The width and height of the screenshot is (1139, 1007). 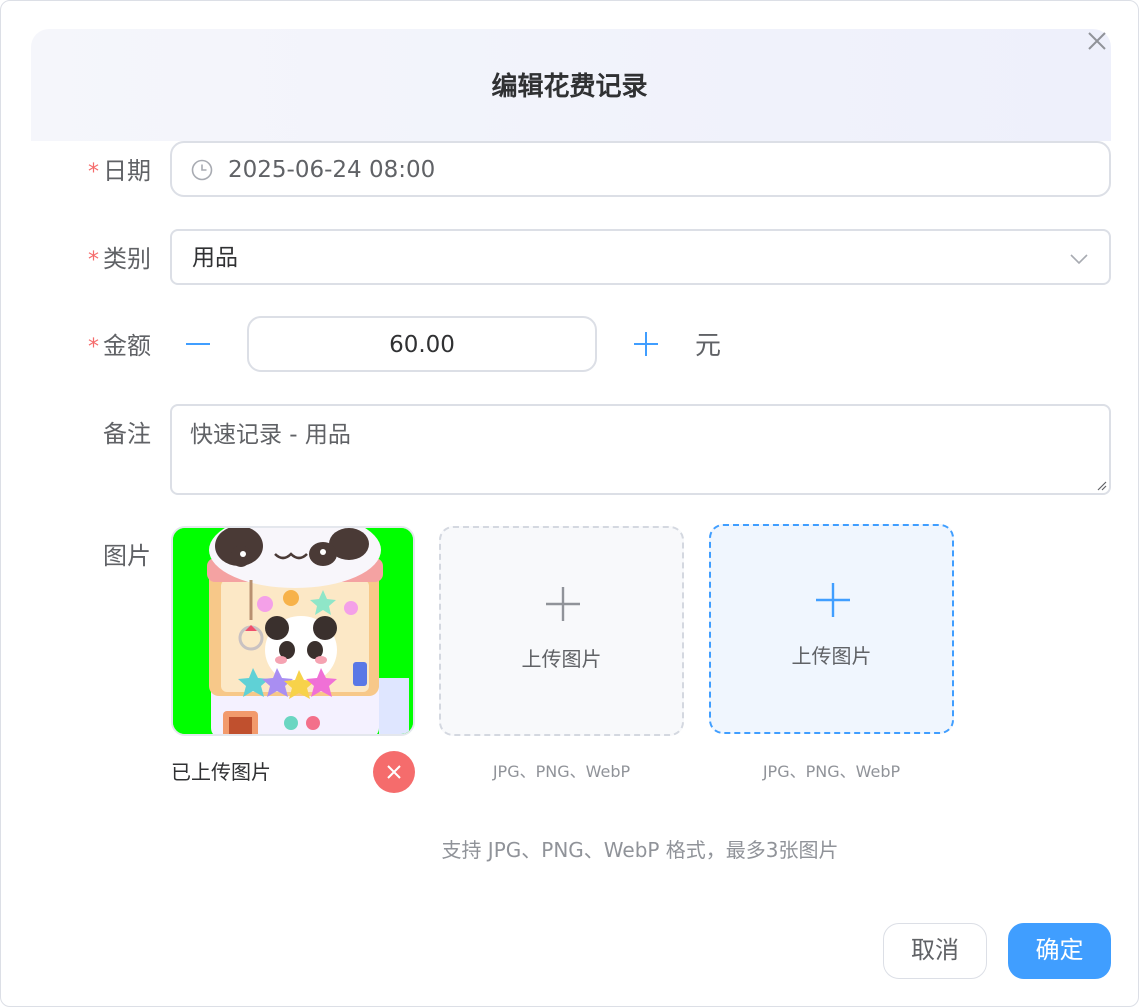 I want to click on minus-icon, so click(x=198, y=344).